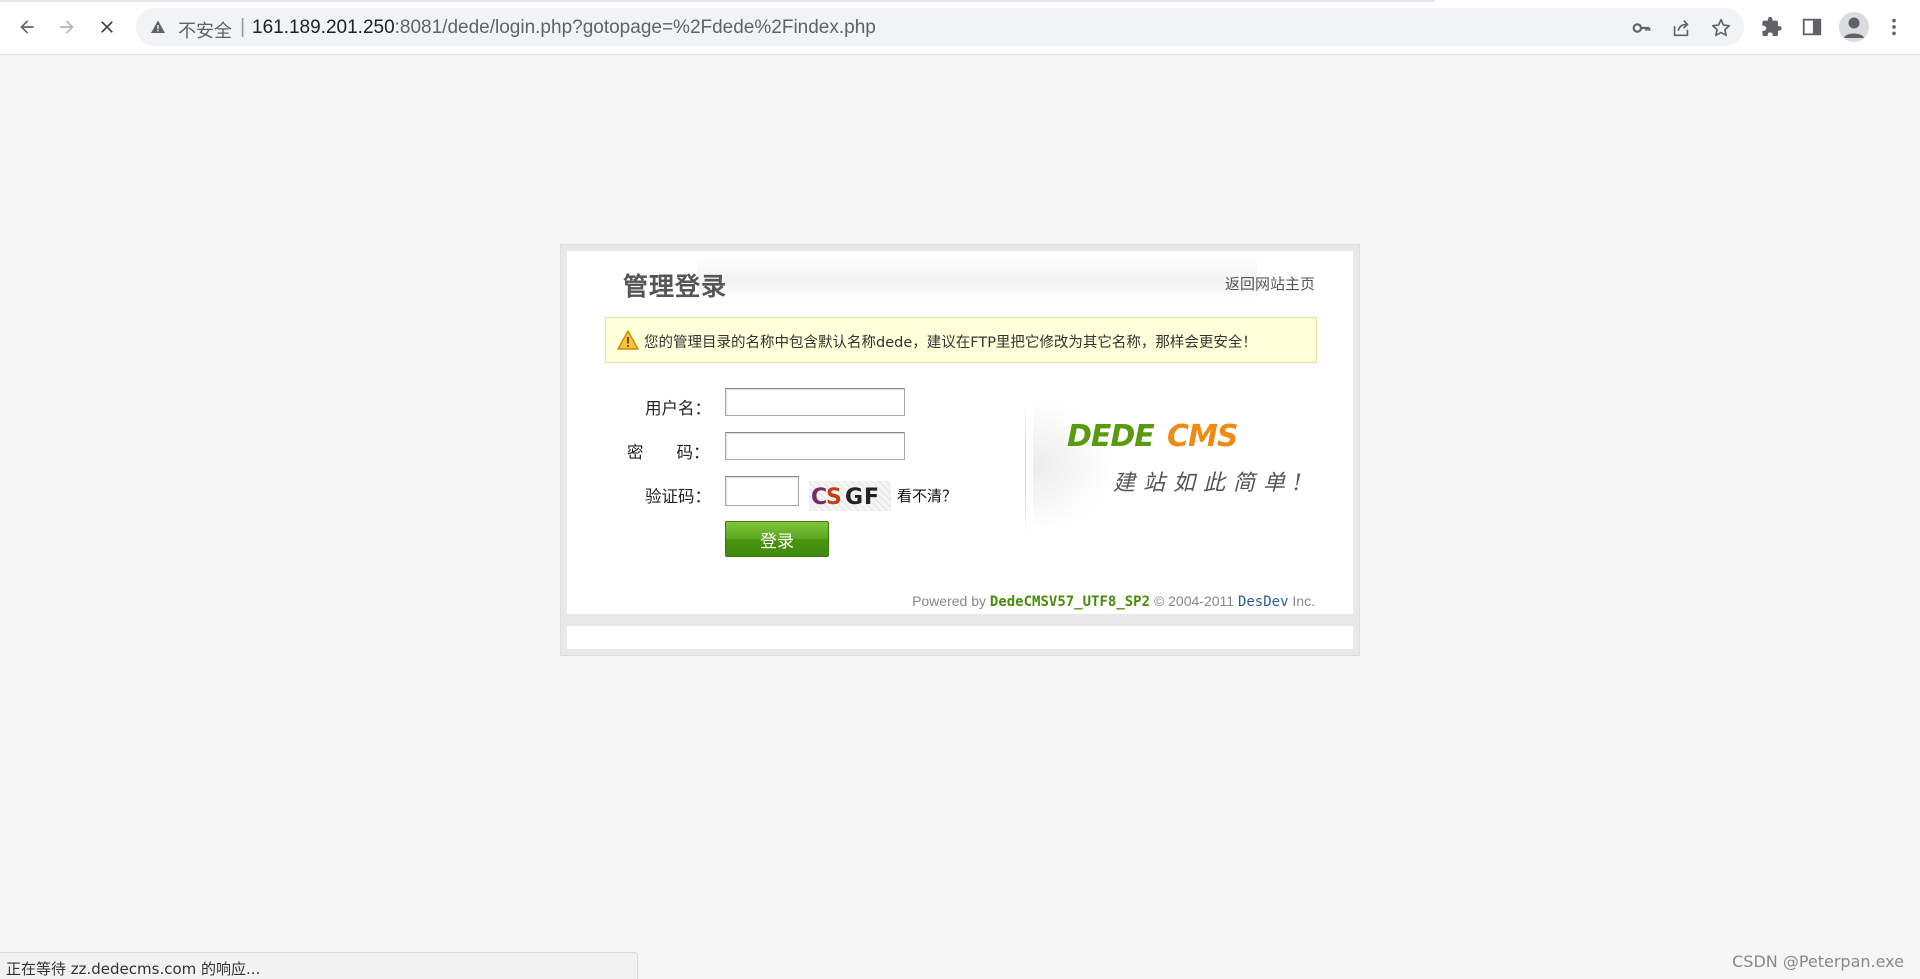 The height and width of the screenshot is (979, 1920). Describe the element at coordinates (1818, 961) in the screenshot. I see `watermark: CSDN @Peterpan.exe` at that location.